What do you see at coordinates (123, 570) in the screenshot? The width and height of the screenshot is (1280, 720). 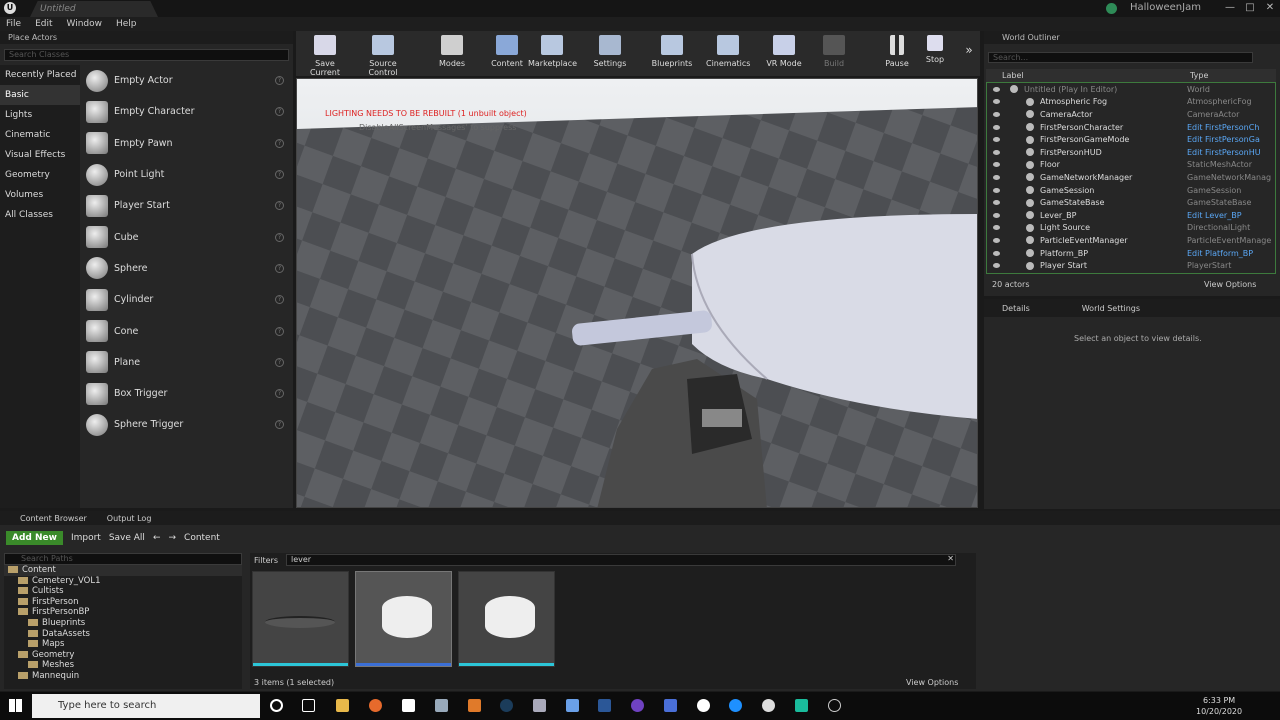 I see `tree-node: Content` at bounding box center [123, 570].